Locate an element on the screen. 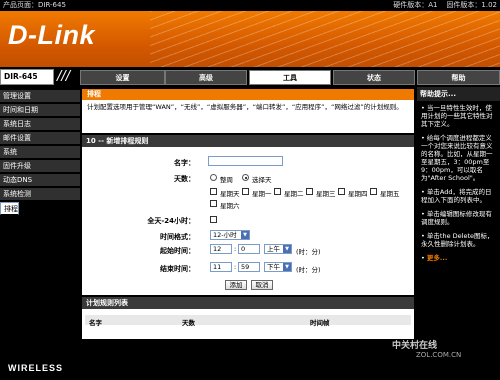  end-ampm-select: 下午 ▼ is located at coordinates (278, 267).